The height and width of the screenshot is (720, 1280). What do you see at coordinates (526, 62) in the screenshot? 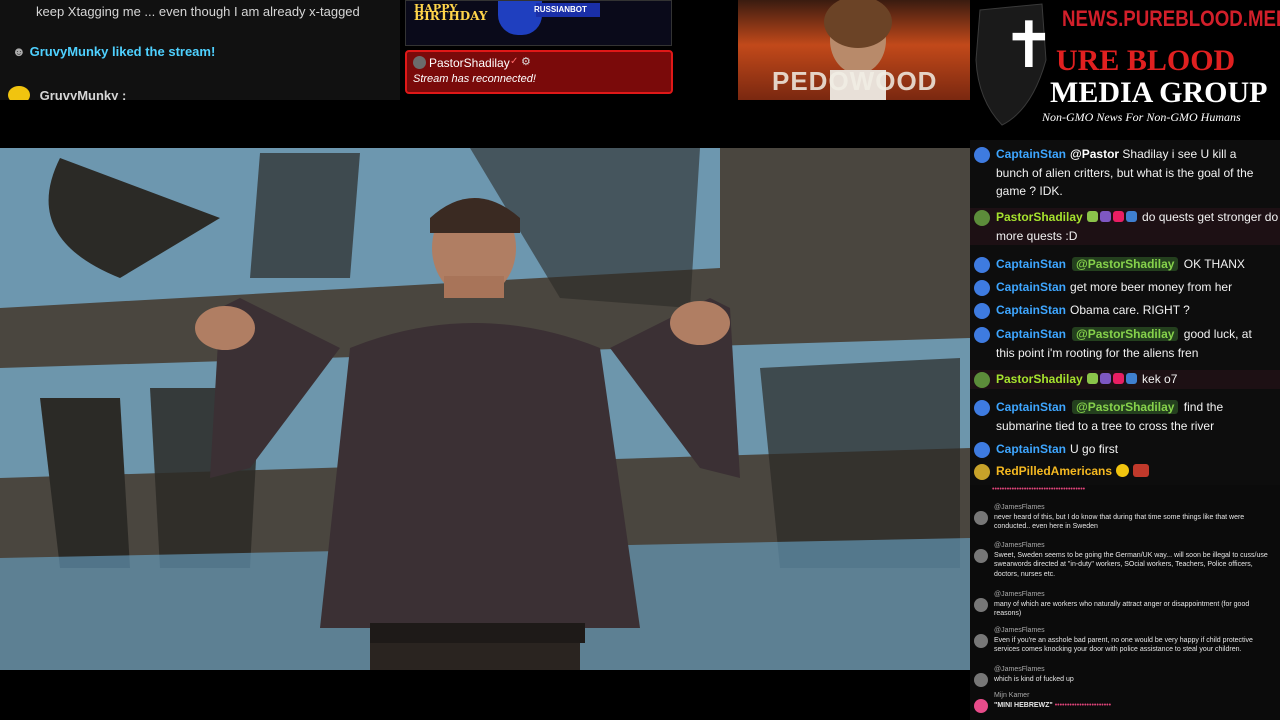
I see `gear-icon: ⚙` at bounding box center [526, 62].